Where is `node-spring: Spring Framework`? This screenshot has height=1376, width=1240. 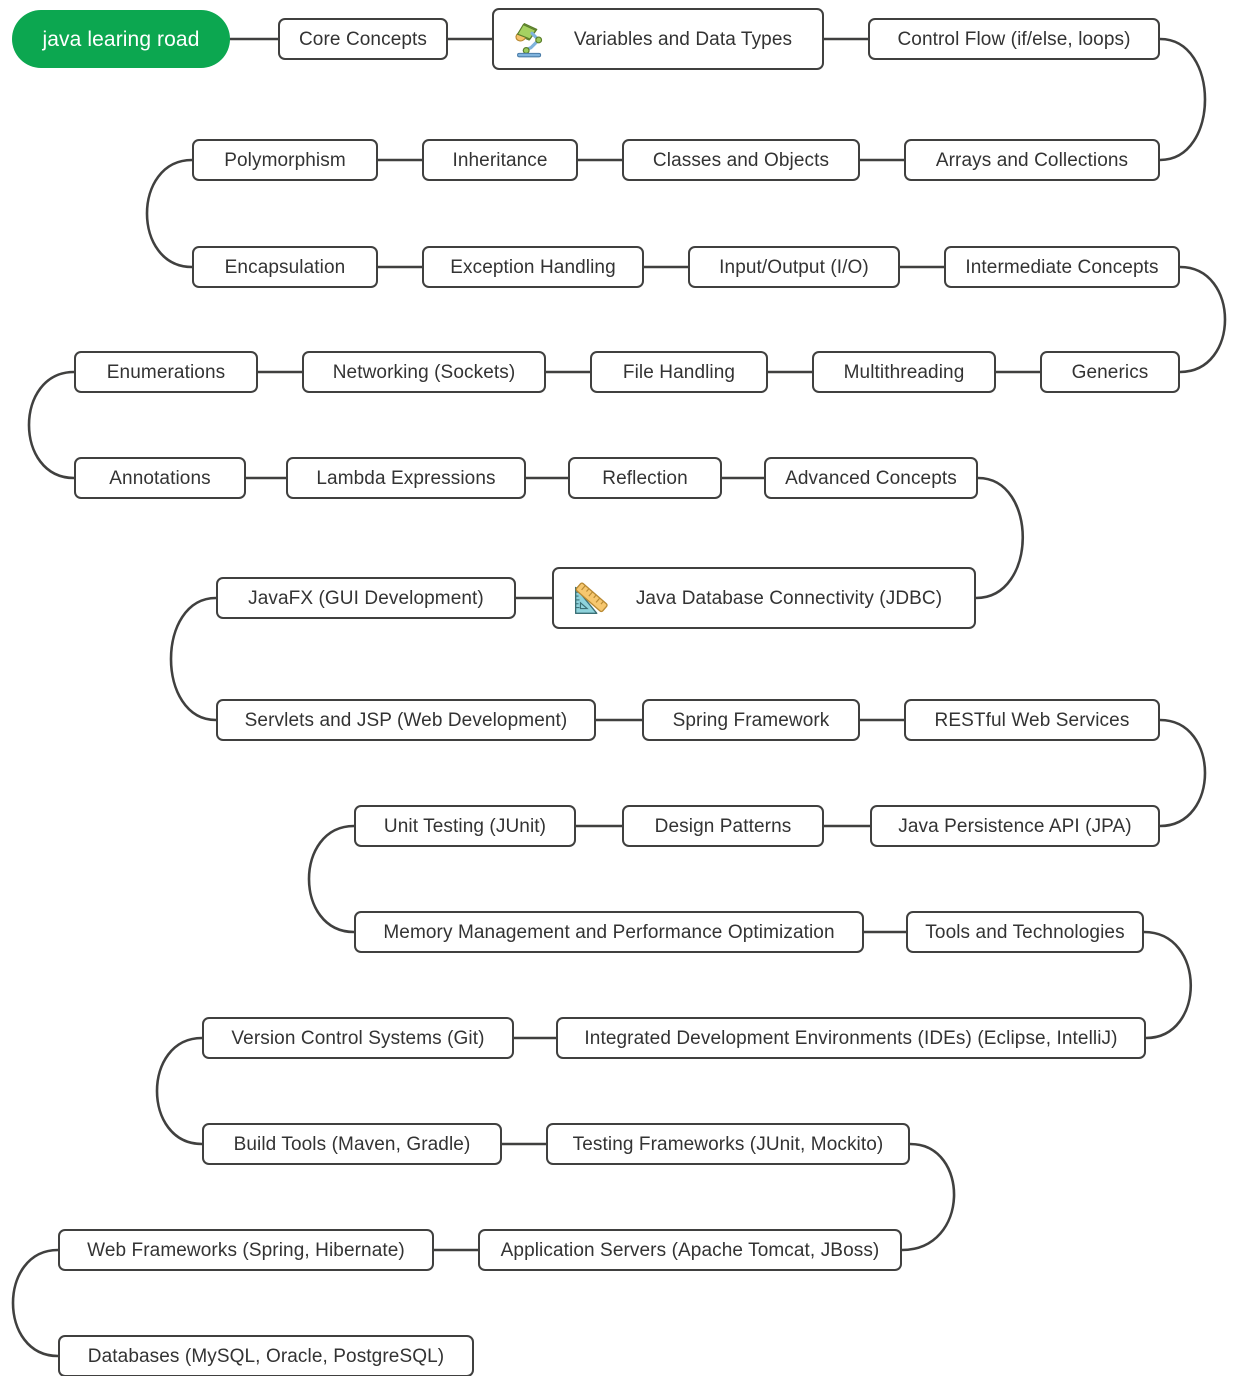 node-spring: Spring Framework is located at coordinates (751, 720).